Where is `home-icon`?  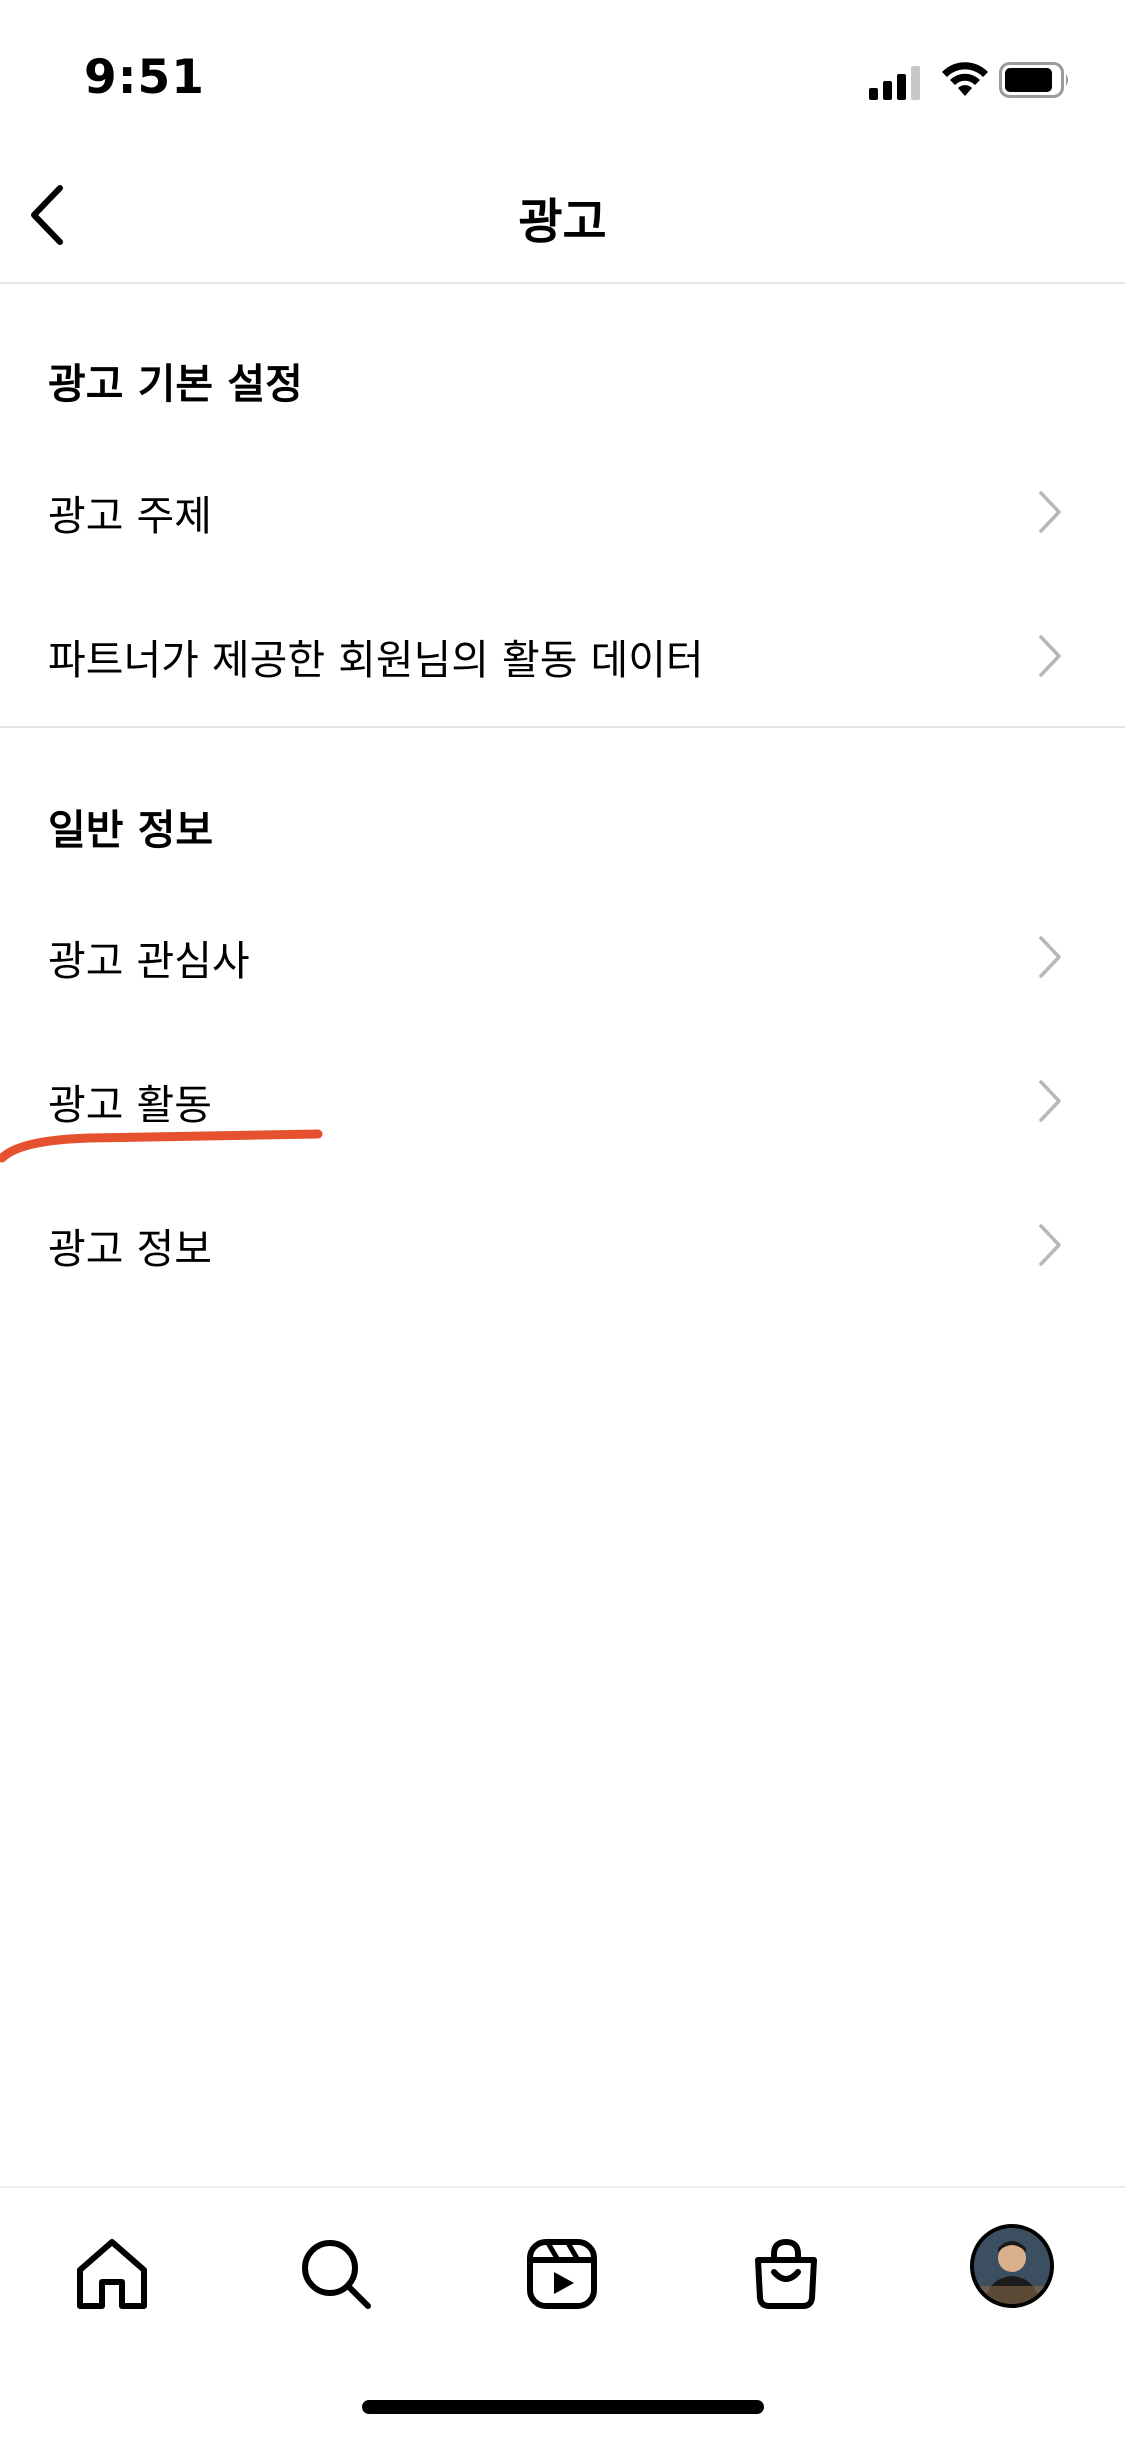 home-icon is located at coordinates (112, 2274).